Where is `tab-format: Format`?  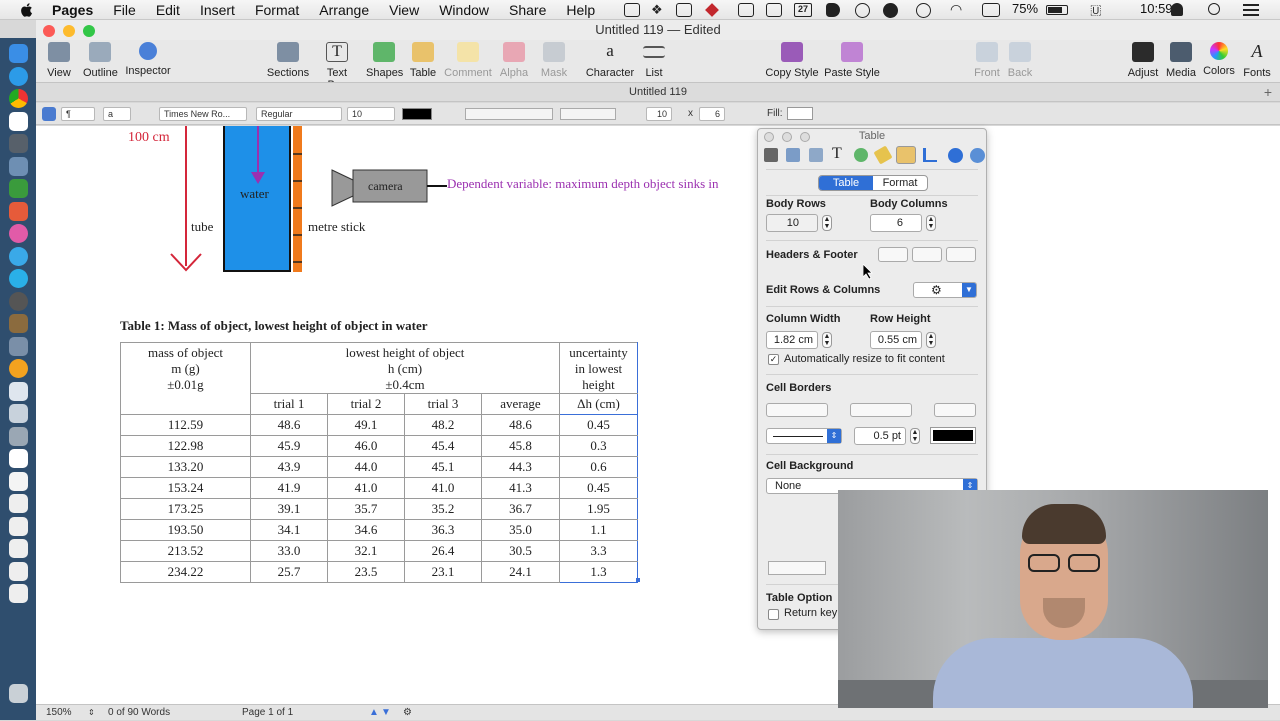
tab-format: Format is located at coordinates (900, 183).